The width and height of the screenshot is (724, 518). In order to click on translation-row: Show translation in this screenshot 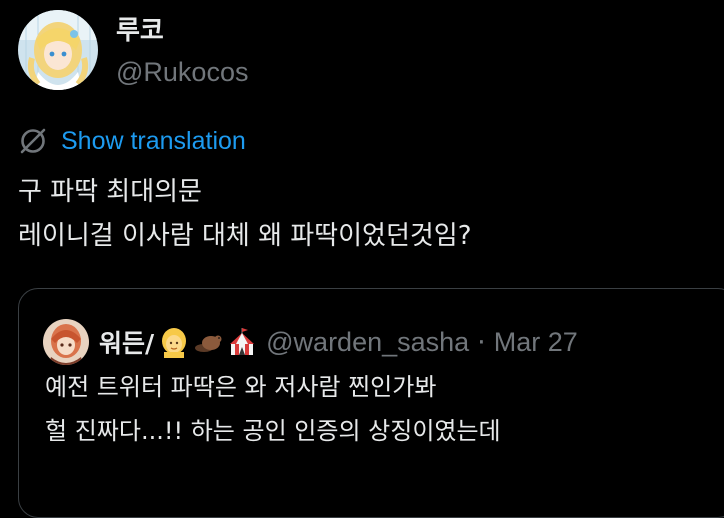, I will do `click(132, 141)`.